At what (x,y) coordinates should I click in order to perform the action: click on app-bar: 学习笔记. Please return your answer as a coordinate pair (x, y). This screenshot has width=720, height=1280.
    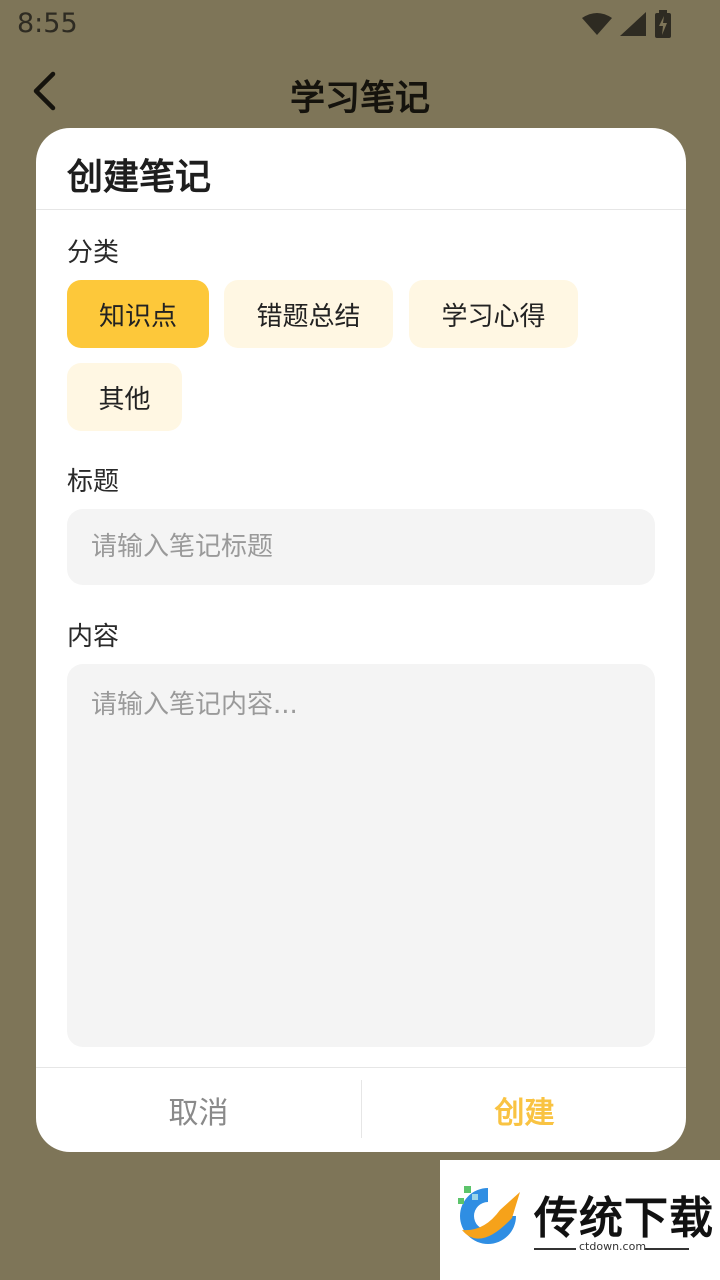
    Looking at the image, I should click on (360, 92).